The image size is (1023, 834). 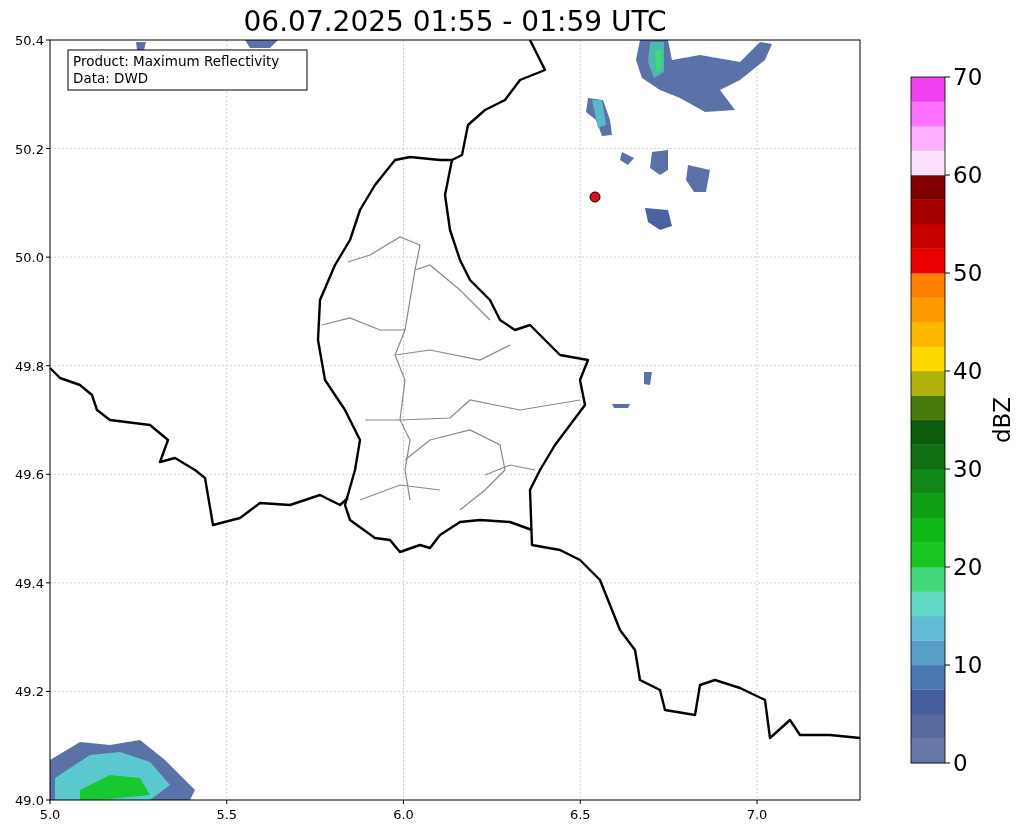 I want to click on y-tick-label: 50.2, so click(x=29, y=149).